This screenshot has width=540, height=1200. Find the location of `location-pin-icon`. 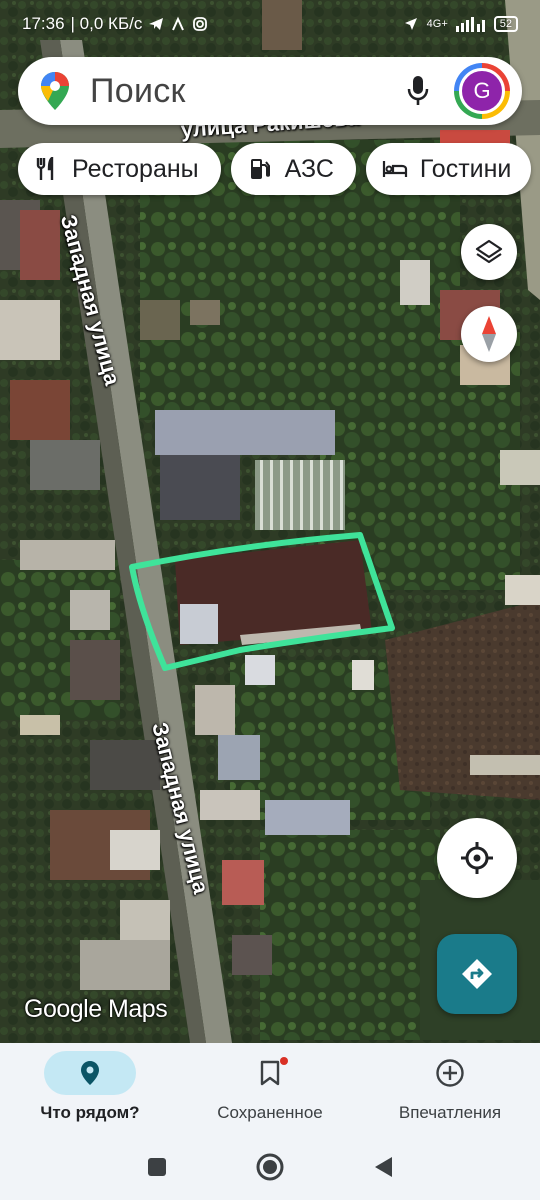

location-pin-icon is located at coordinates (90, 1073).